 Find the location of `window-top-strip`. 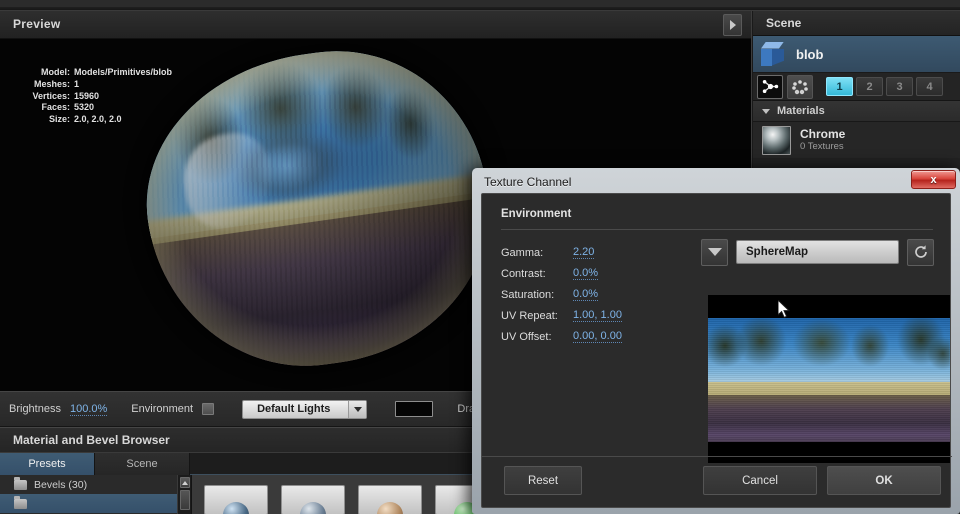

window-top-strip is located at coordinates (480, 3).